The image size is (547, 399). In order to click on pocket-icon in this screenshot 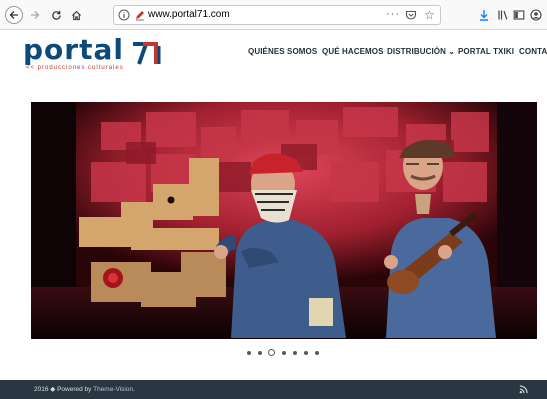, I will do `click(411, 15)`.